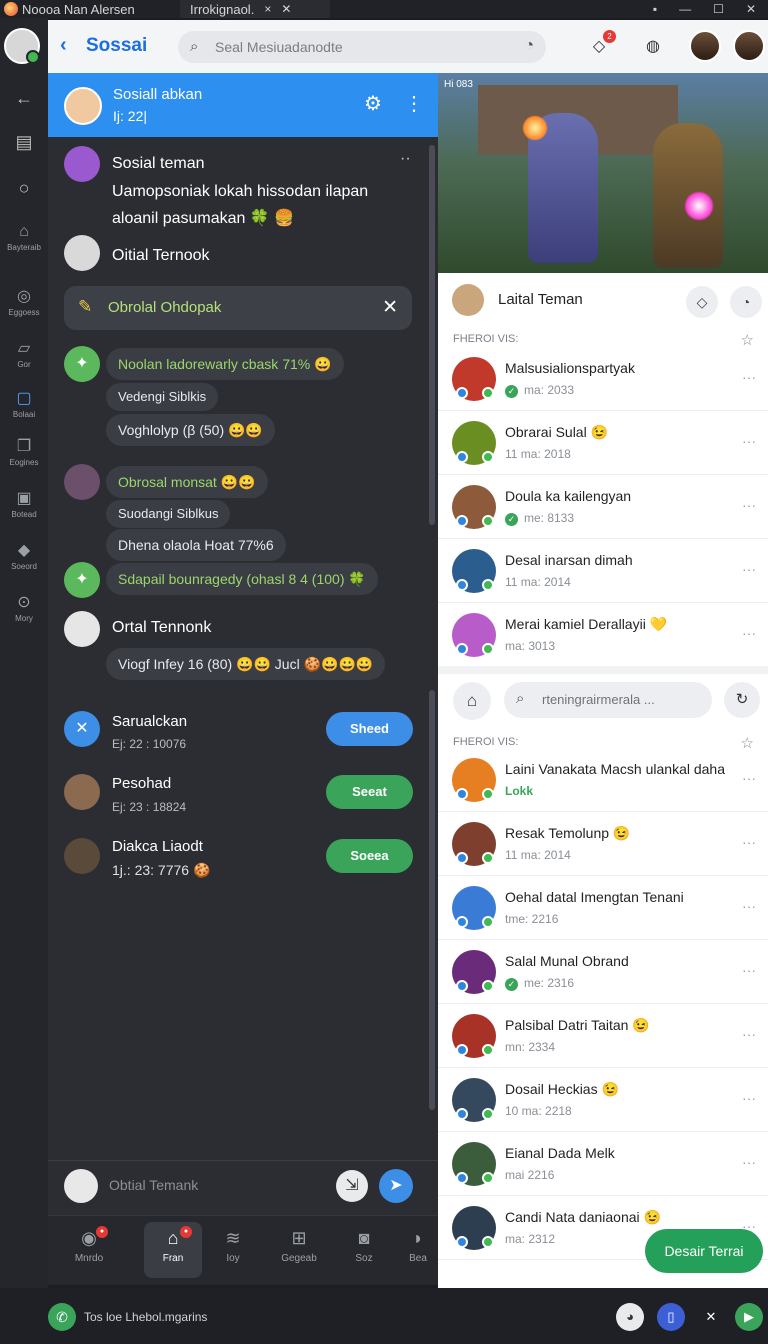  I want to click on nav-item-more: ◗ Bea, so click(418, 1250).